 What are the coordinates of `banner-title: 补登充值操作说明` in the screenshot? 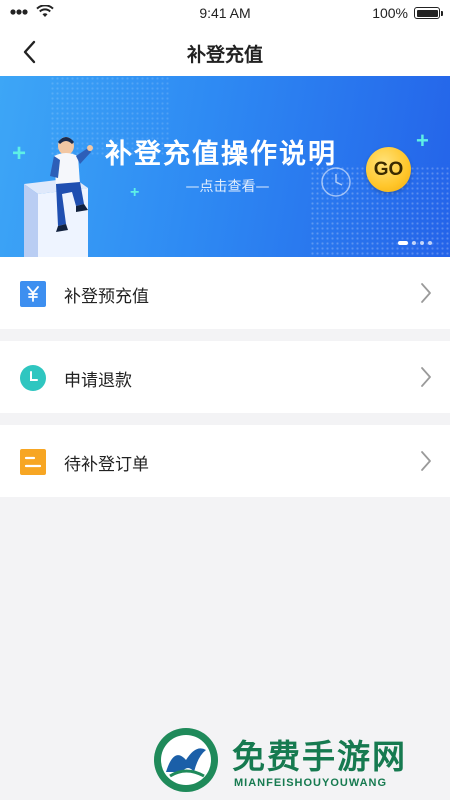 It's located at (221, 154).